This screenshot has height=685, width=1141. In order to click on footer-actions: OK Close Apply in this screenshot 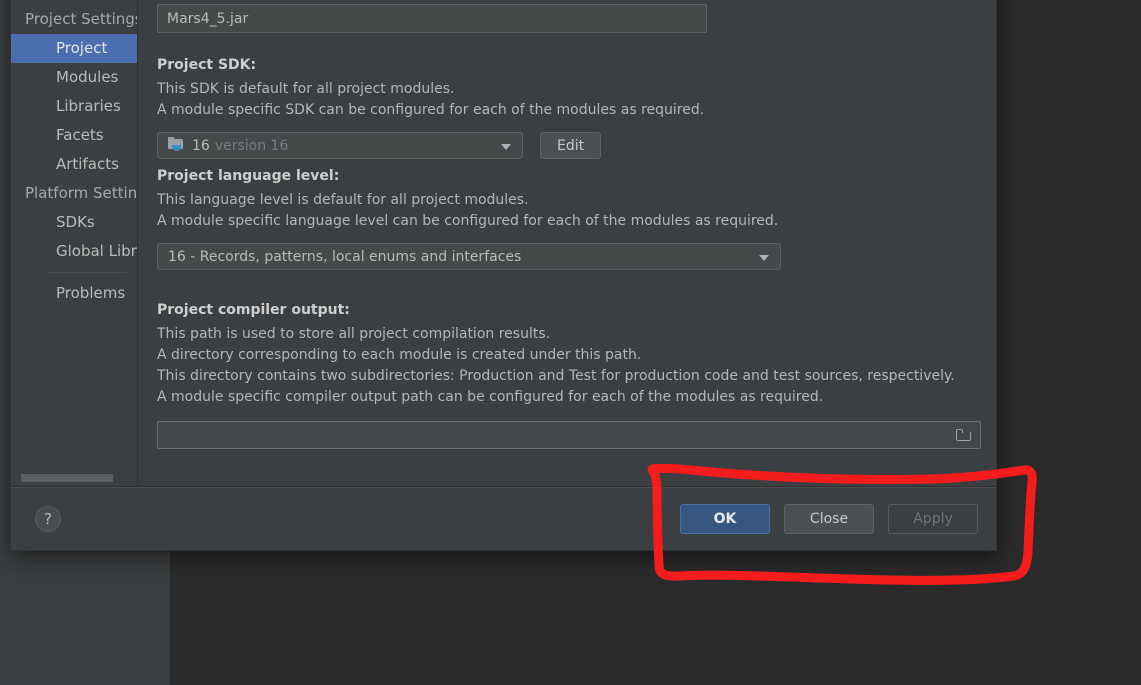, I will do `click(829, 519)`.